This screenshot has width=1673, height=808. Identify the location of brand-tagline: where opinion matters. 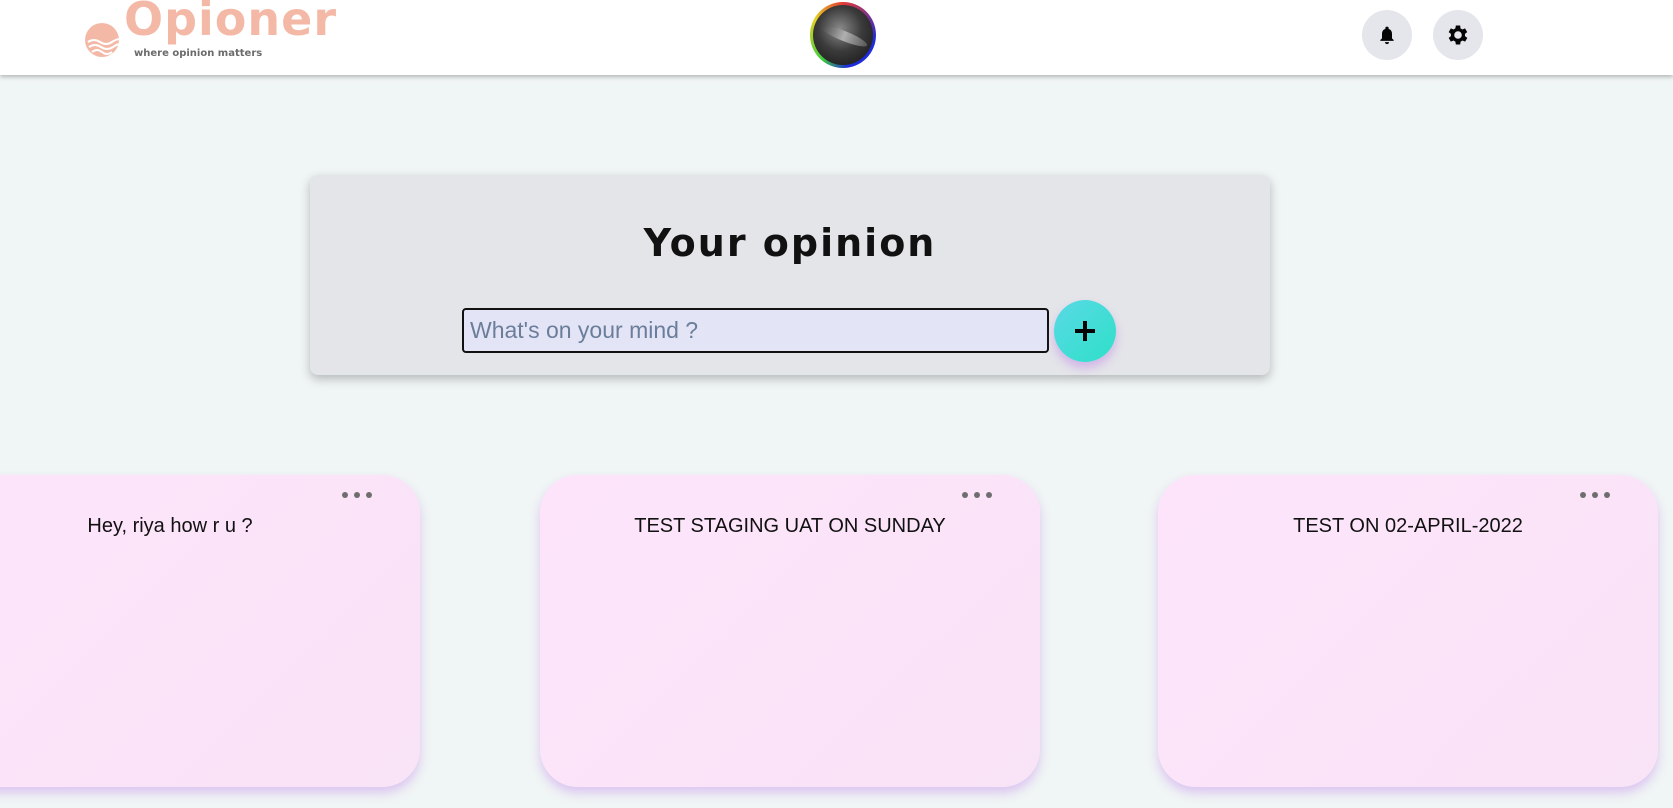
(198, 53).